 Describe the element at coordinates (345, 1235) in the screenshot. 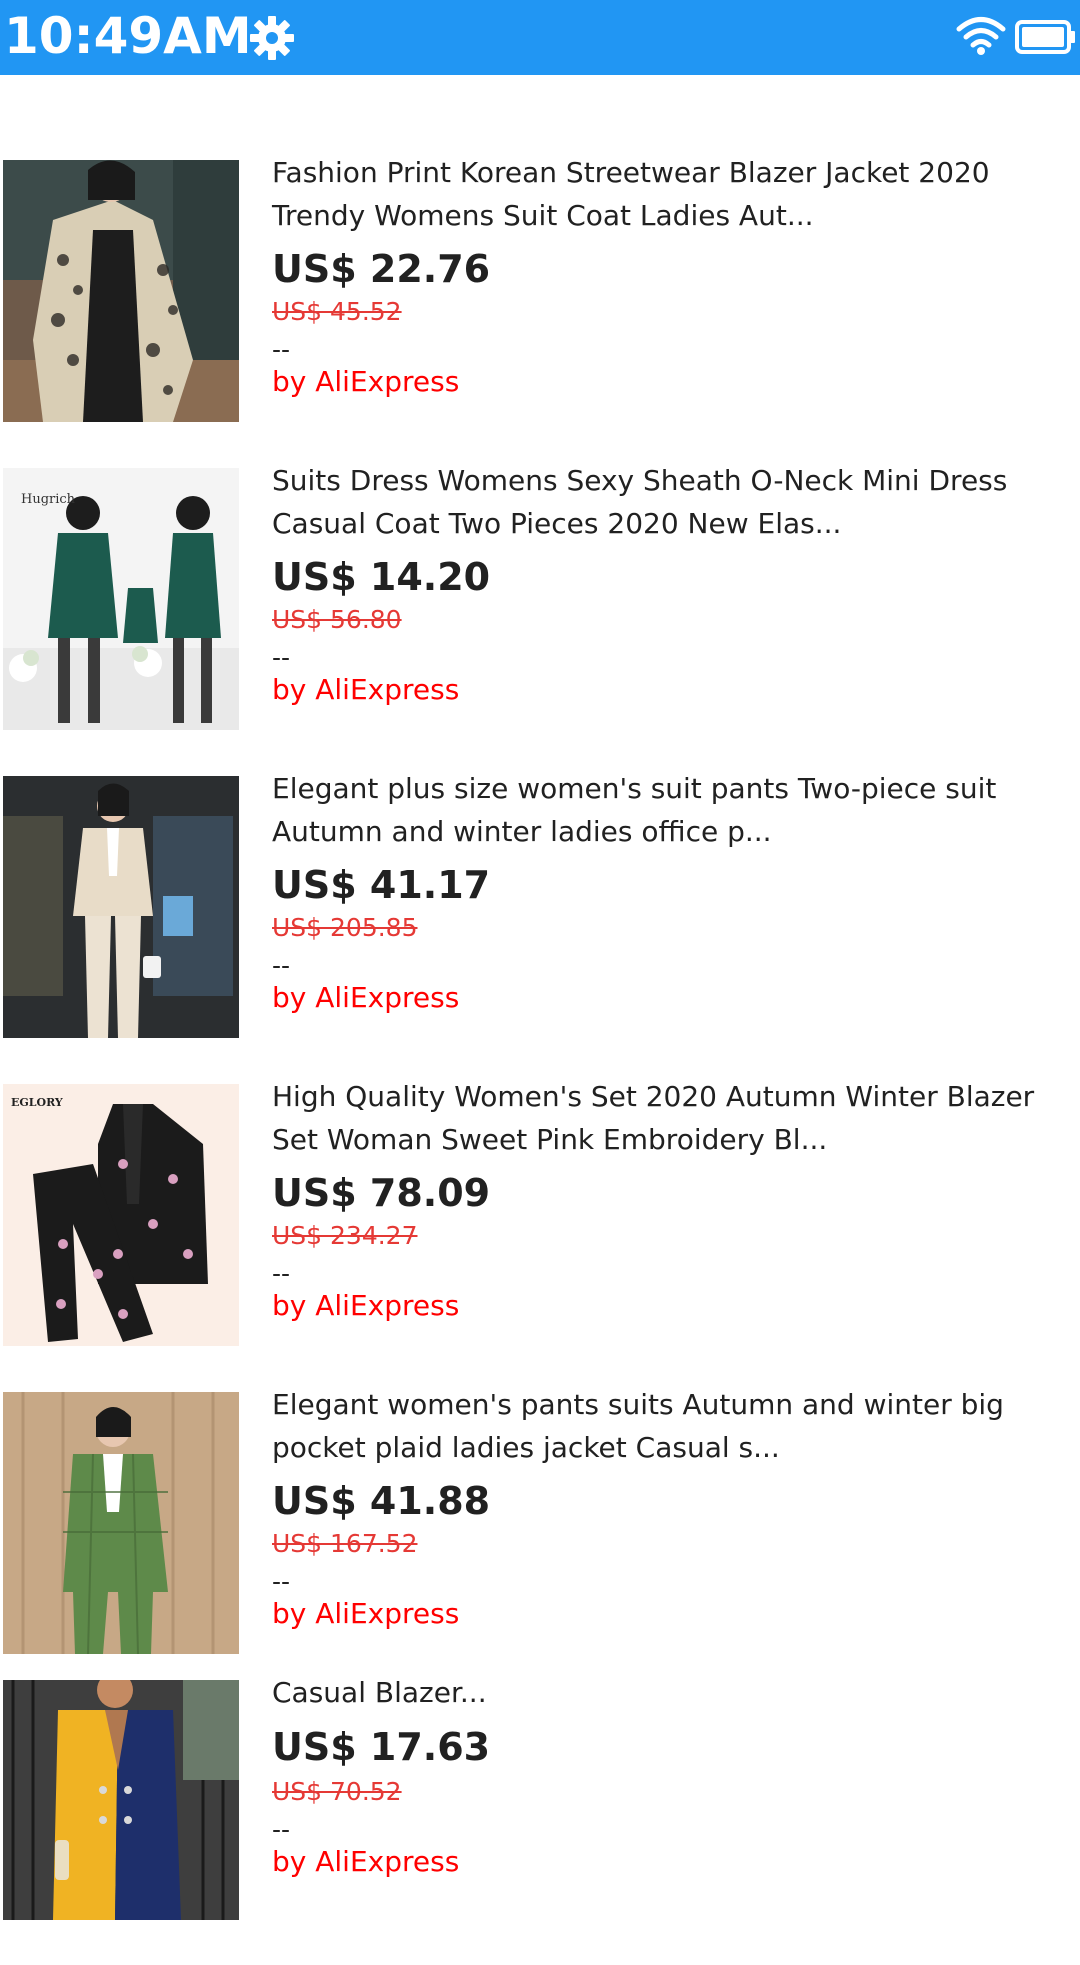

I see `product-original-price: US$ 234.27` at that location.